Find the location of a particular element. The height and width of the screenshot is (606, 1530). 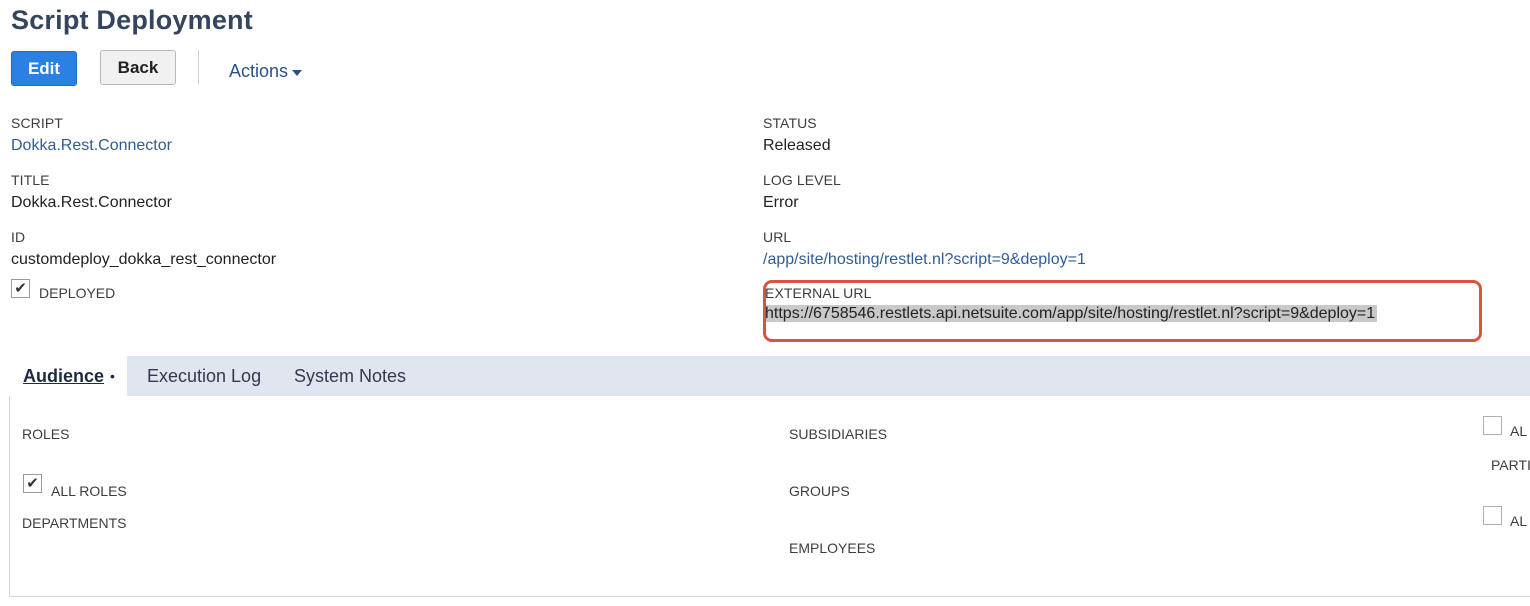

deployed-checkbox: ✔ is located at coordinates (20, 288).